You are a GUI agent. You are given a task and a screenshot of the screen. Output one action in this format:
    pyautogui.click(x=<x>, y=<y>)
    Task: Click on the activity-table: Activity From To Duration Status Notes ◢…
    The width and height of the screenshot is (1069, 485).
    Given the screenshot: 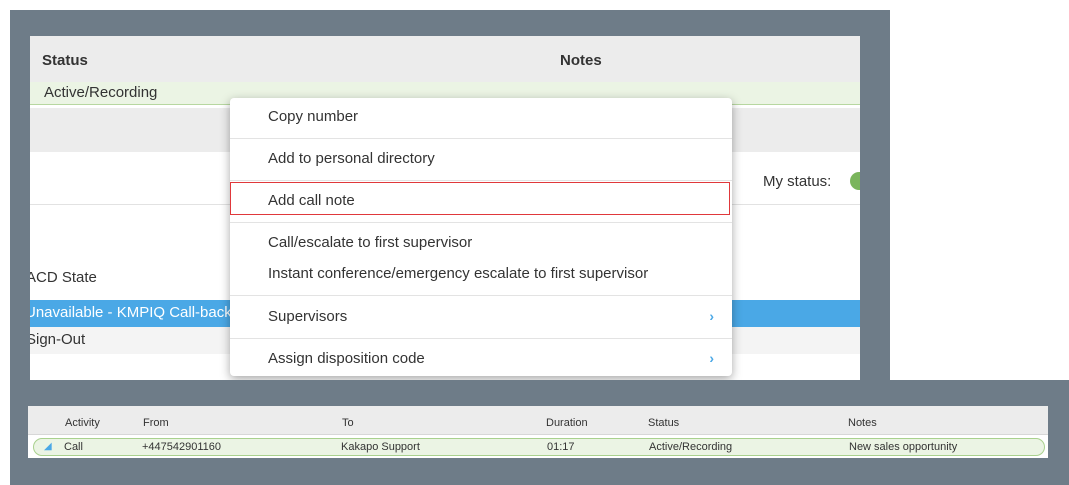 What is the action you would take?
    pyautogui.click(x=538, y=432)
    